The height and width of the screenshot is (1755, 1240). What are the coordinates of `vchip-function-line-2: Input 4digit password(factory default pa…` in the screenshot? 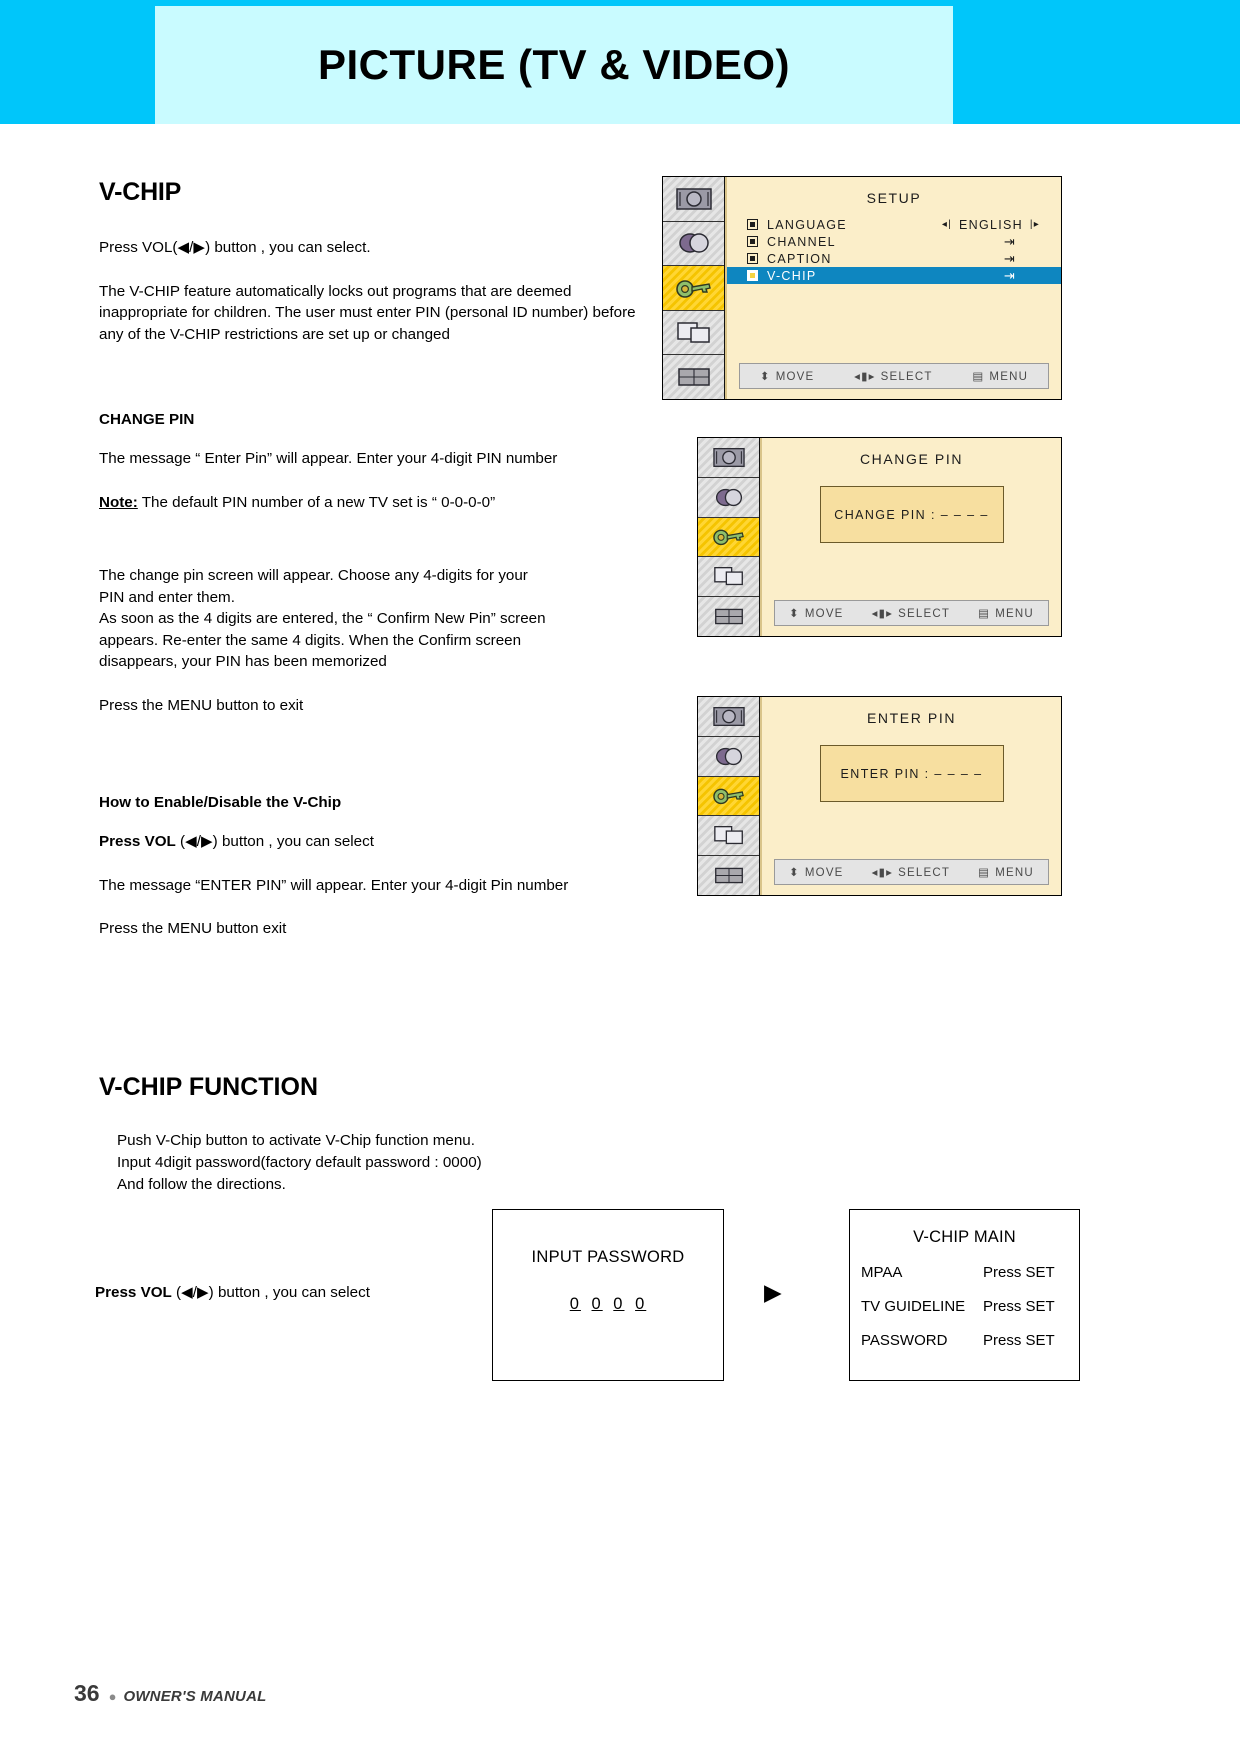 It's located at (299, 1162).